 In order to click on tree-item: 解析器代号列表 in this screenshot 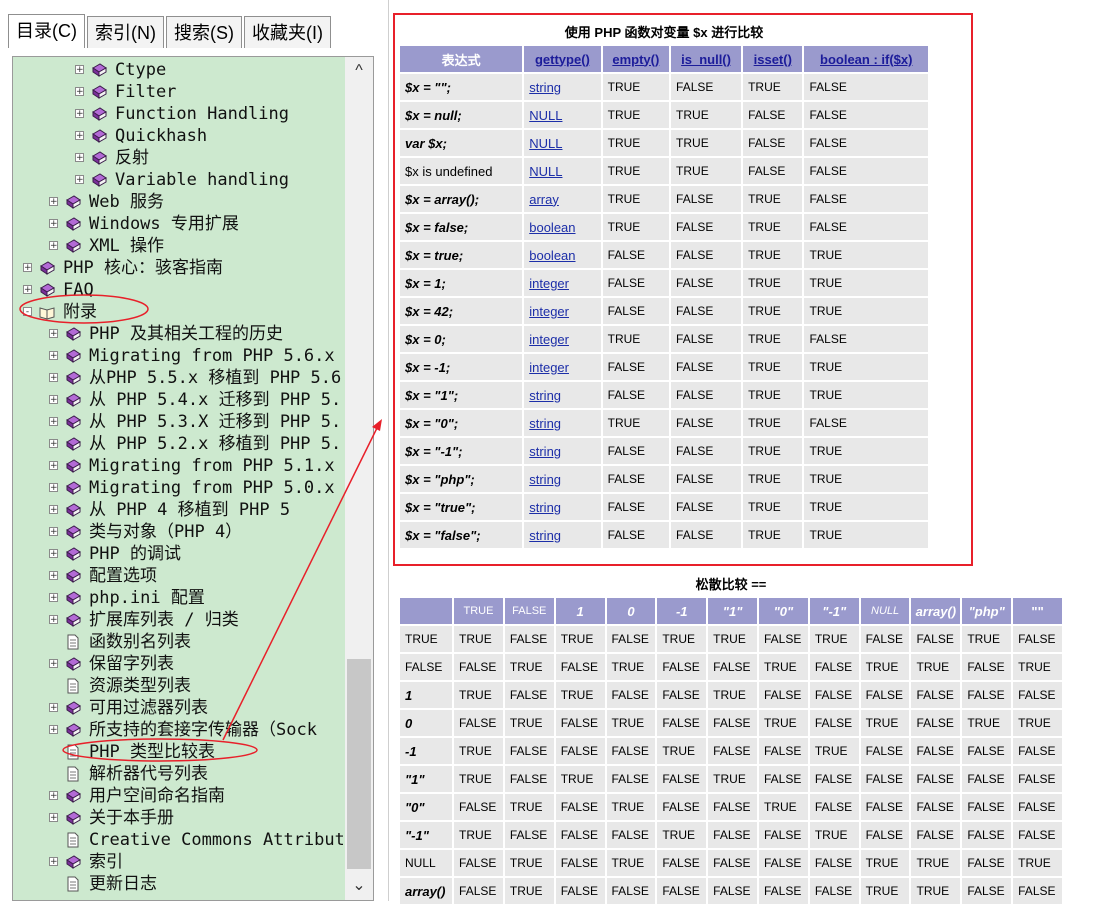, I will do `click(178, 774)`.